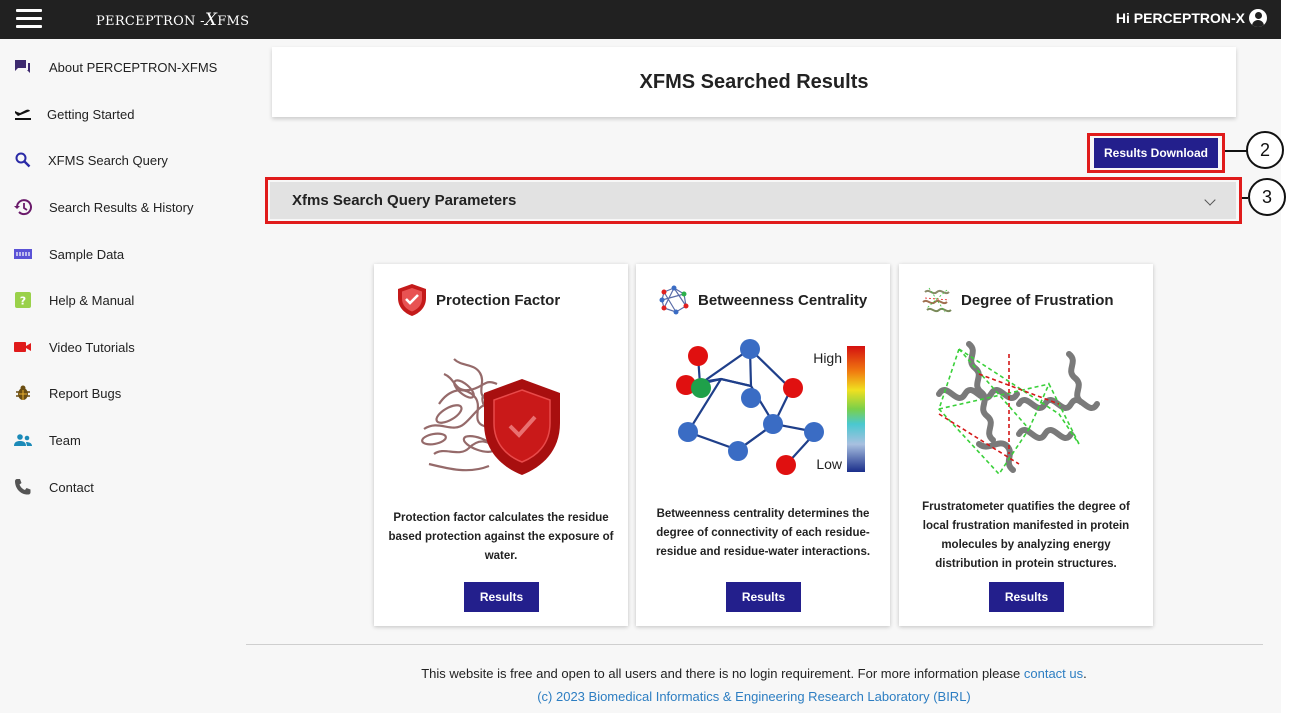 This screenshot has height=713, width=1294. I want to click on card-header: Betweenness Centrality, so click(761, 300).